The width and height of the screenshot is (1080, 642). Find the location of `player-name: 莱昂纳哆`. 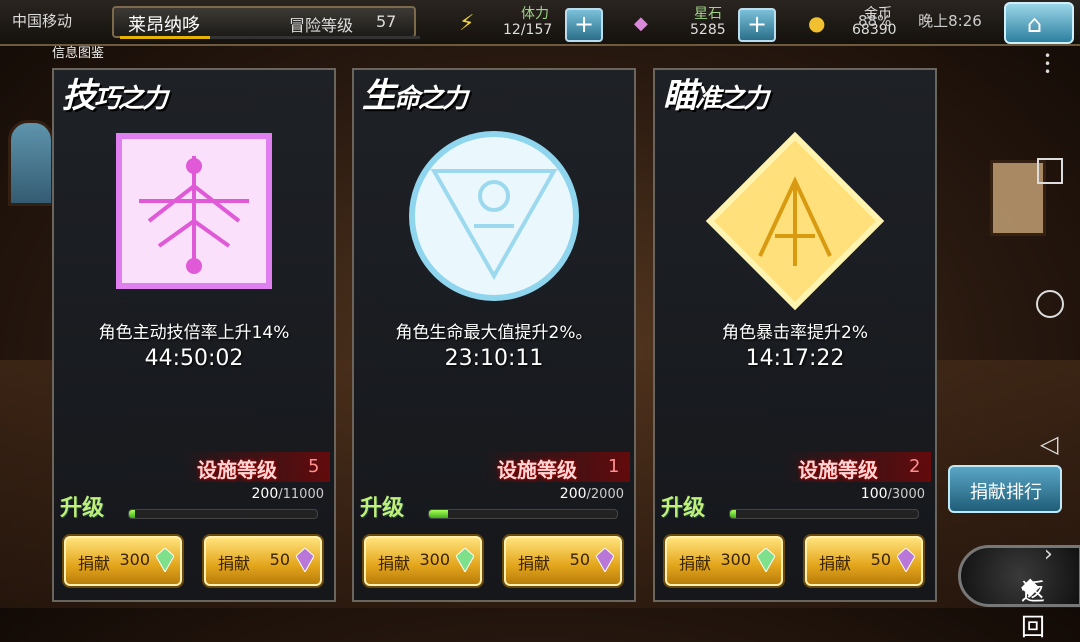

player-name: 莱昂纳哆 is located at coordinates (164, 25).